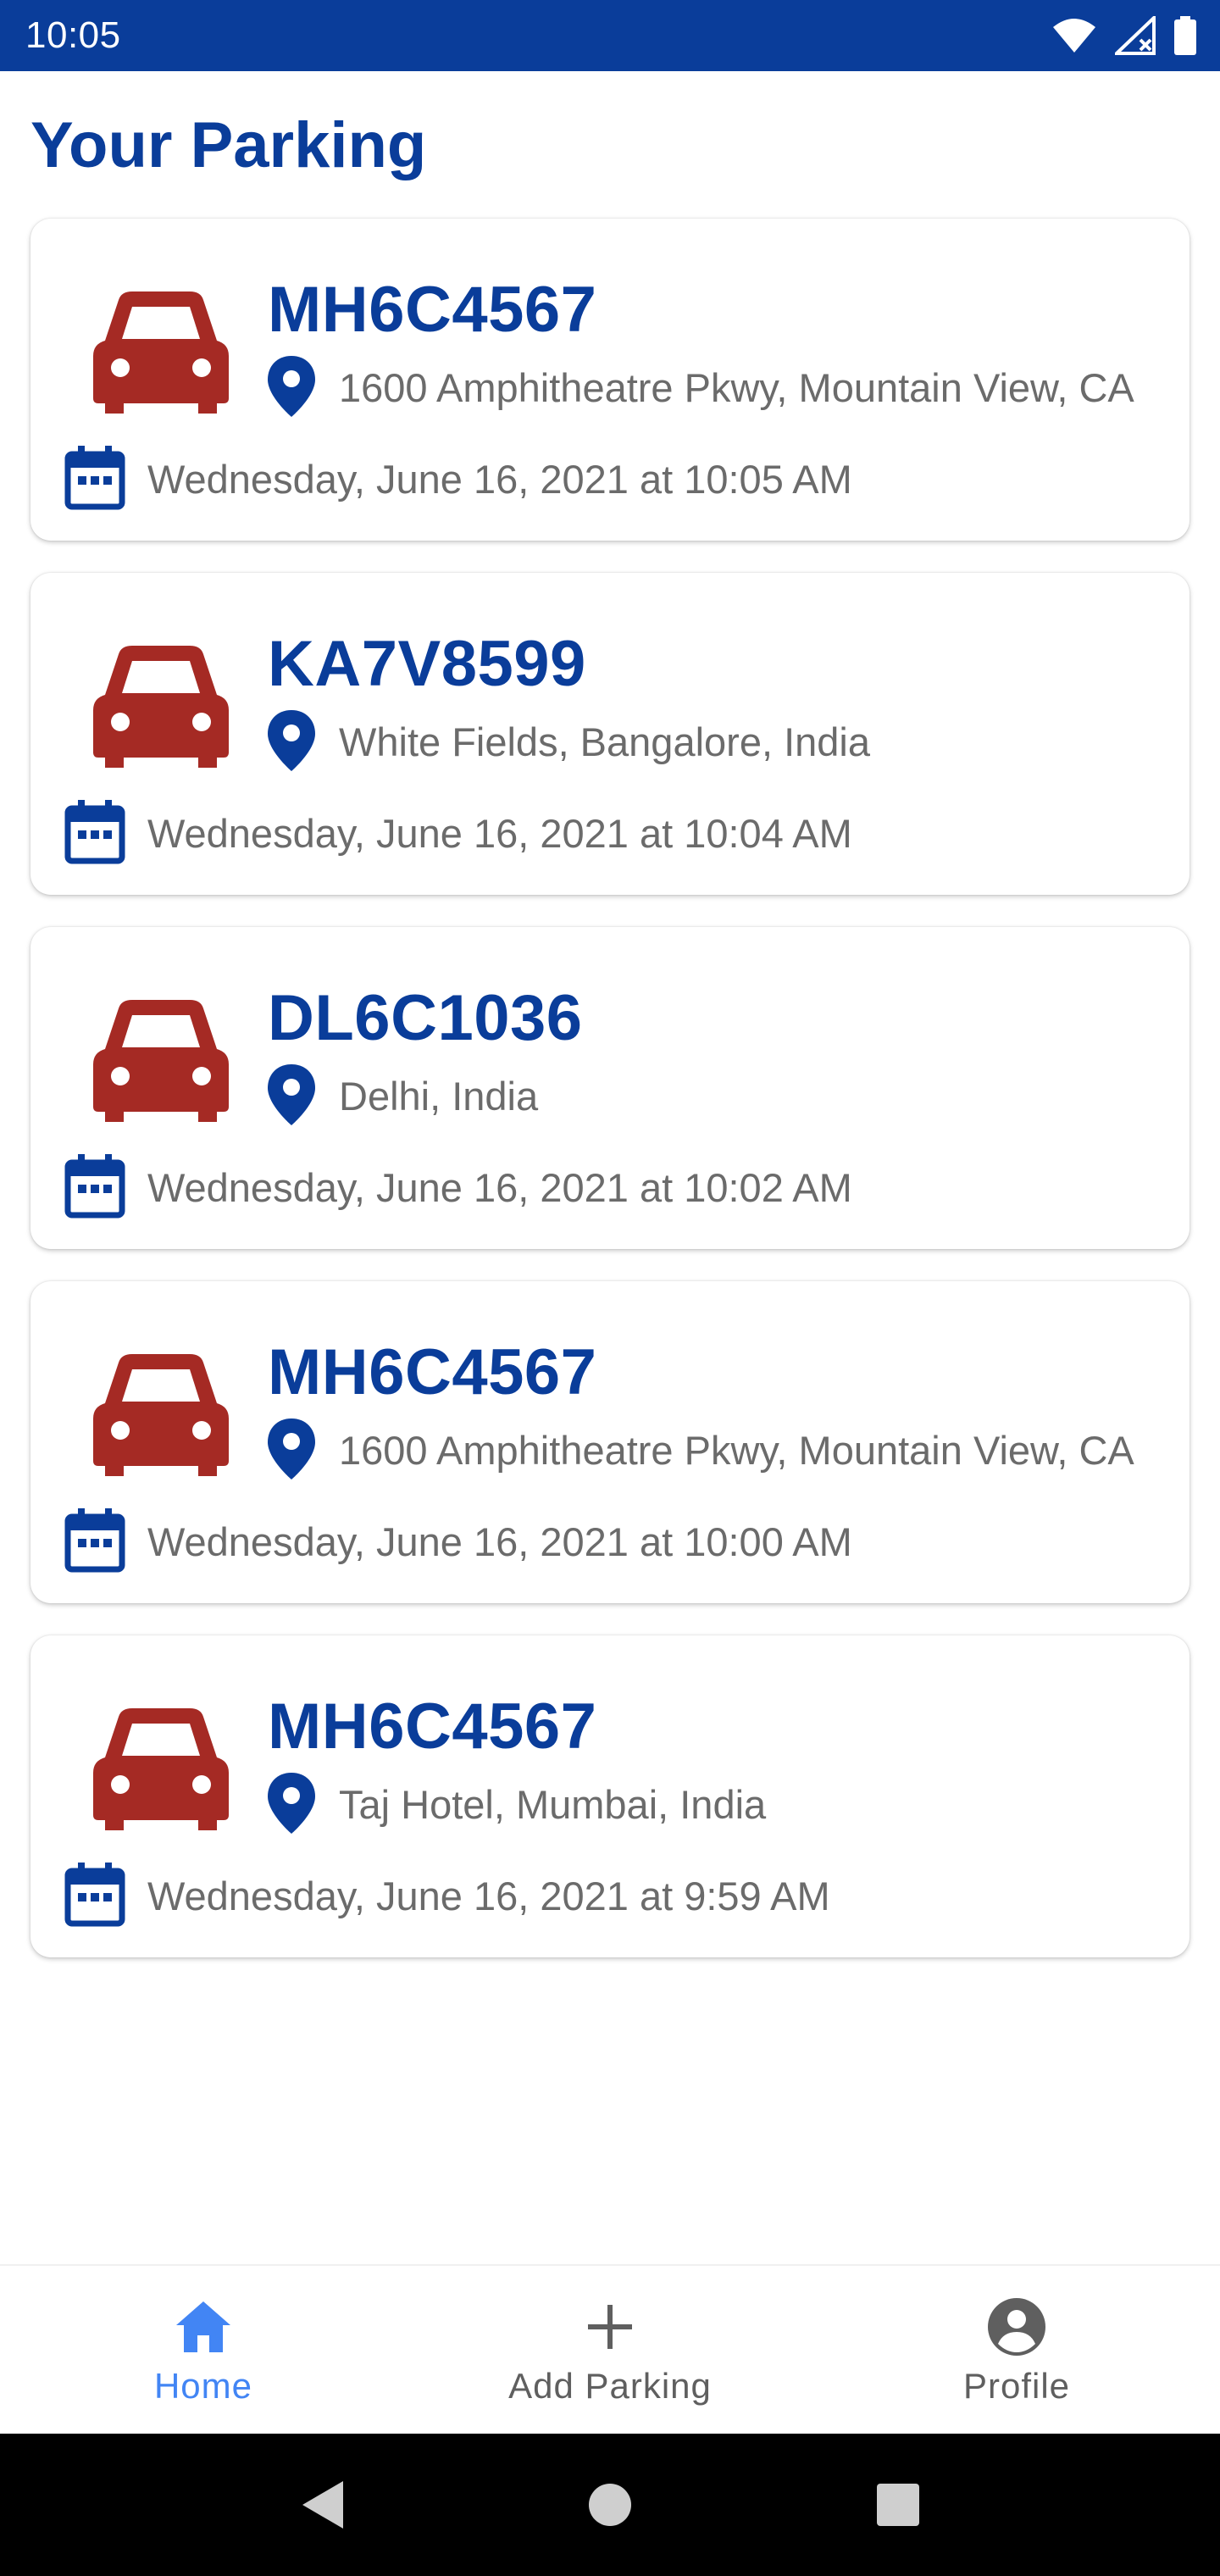 This screenshot has height=2576, width=1220. I want to click on status-icons, so click(1124, 35).